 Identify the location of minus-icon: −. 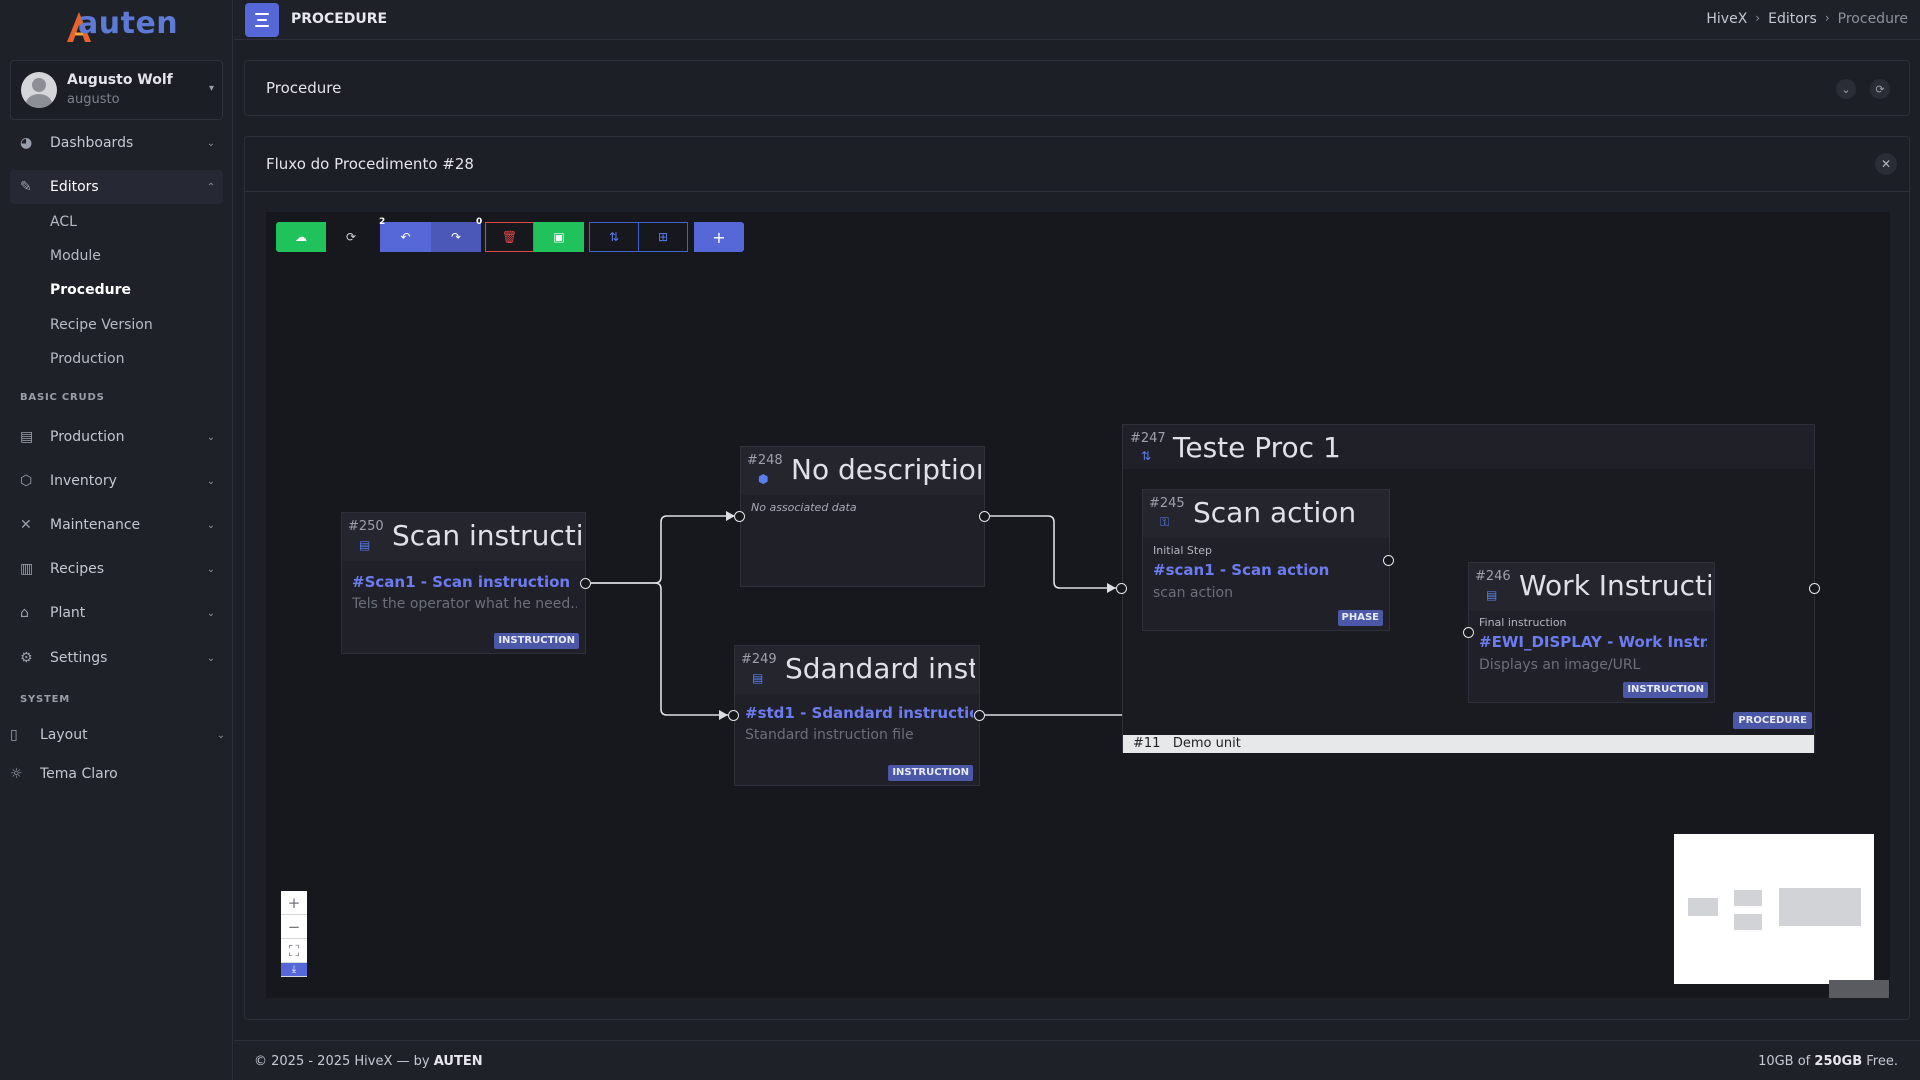
(294, 926).